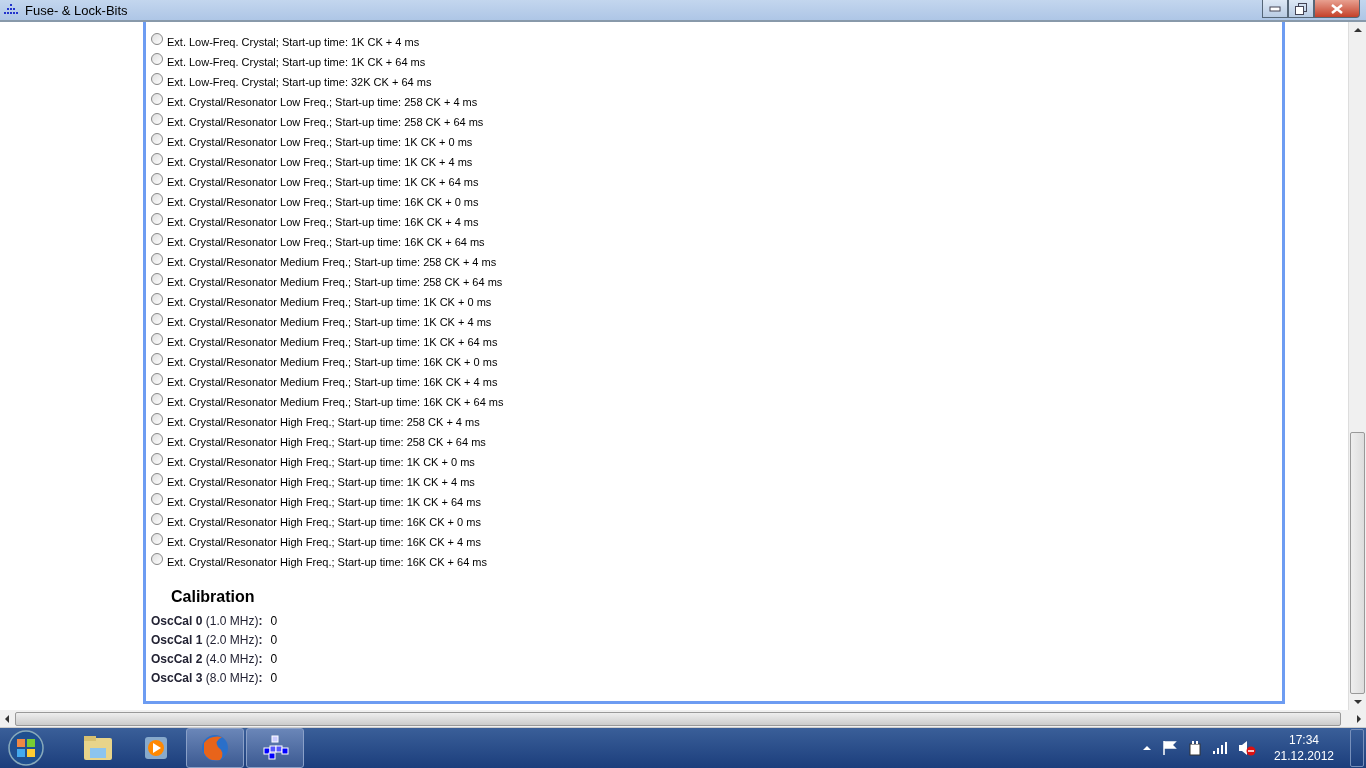 The height and width of the screenshot is (768, 1366). Describe the element at coordinates (1303, 756) in the screenshot. I see `clock-date: 21.12.2012` at that location.